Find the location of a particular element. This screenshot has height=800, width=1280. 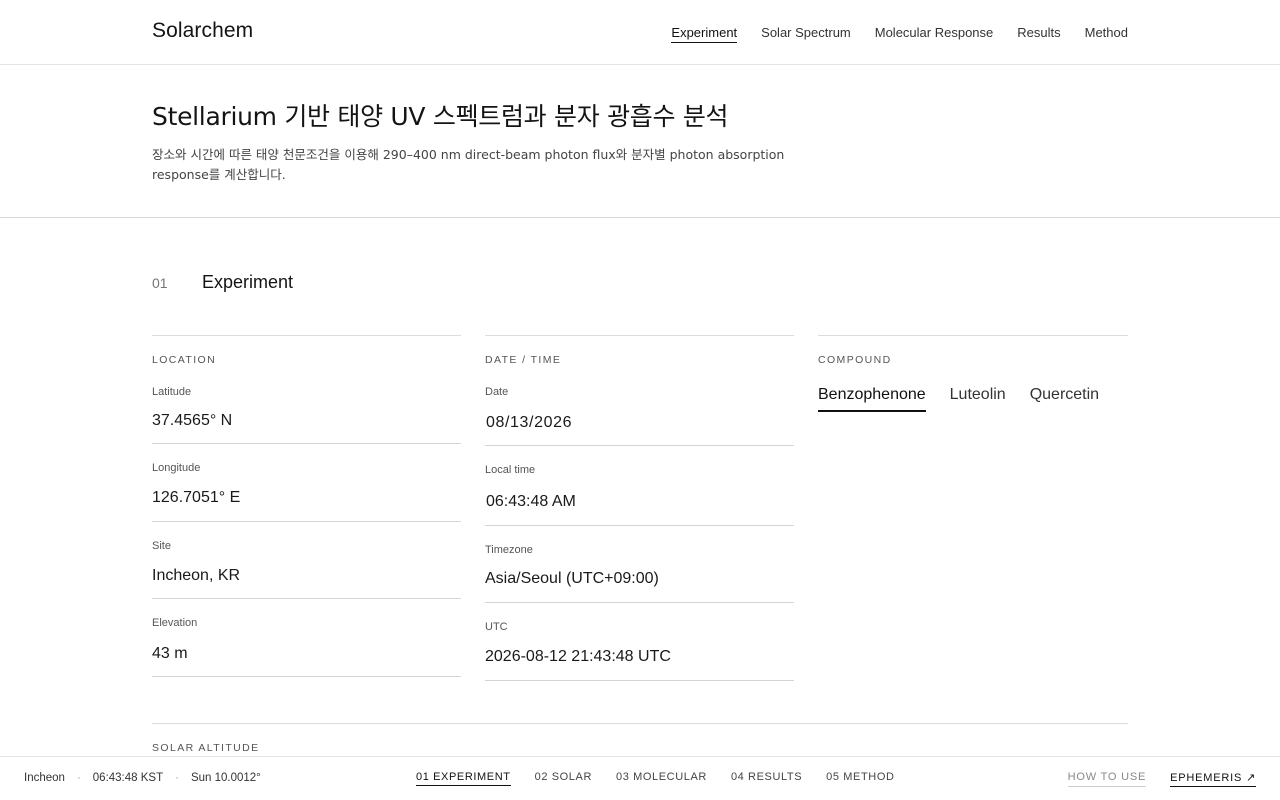

section-number: 01 is located at coordinates (160, 283).